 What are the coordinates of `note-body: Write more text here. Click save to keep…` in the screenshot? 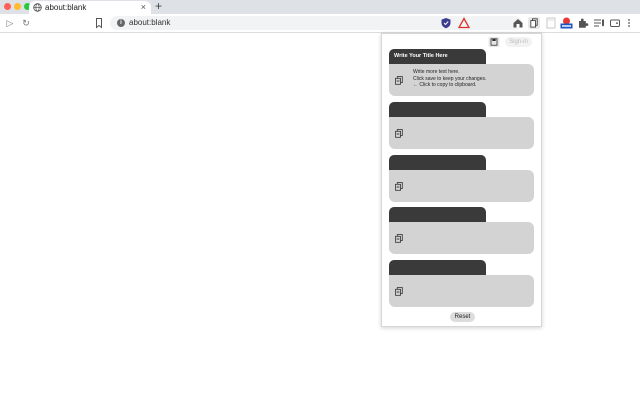 It's located at (461, 80).